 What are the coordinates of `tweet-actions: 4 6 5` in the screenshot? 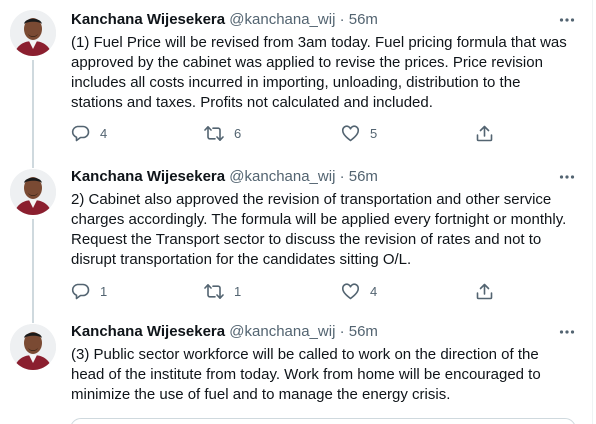 It's located at (286, 133).